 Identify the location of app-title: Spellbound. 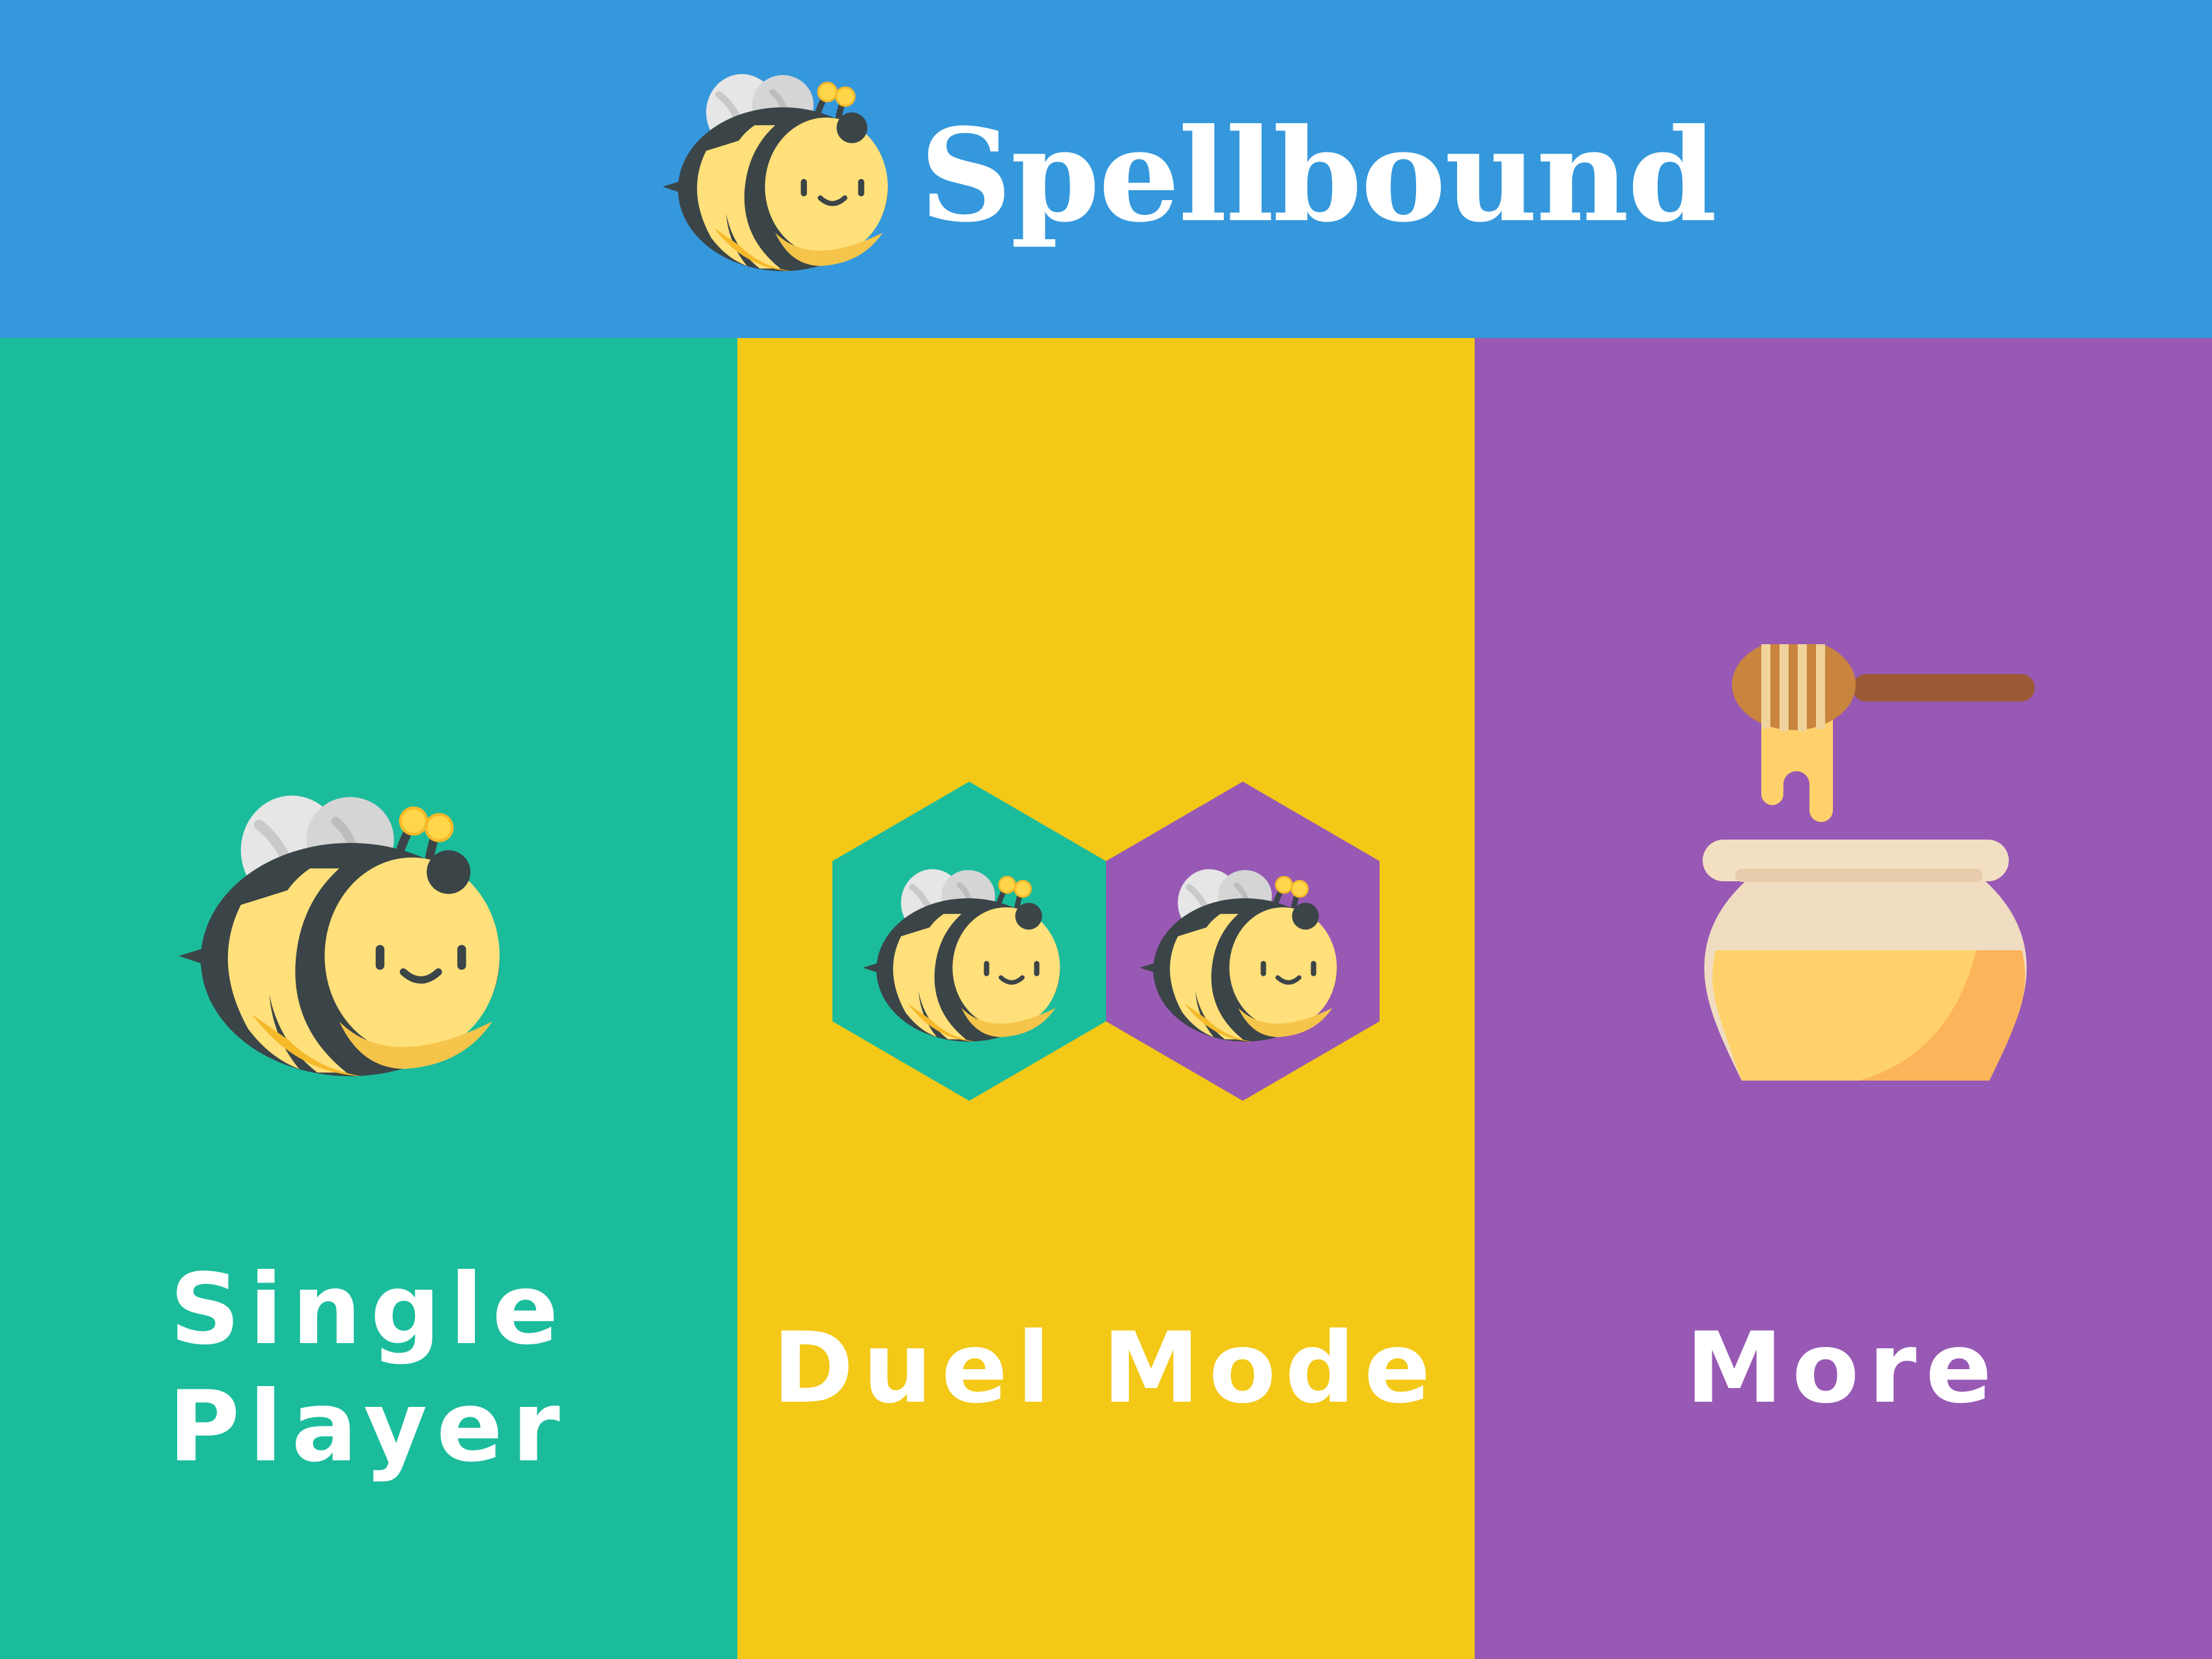
(1318, 176).